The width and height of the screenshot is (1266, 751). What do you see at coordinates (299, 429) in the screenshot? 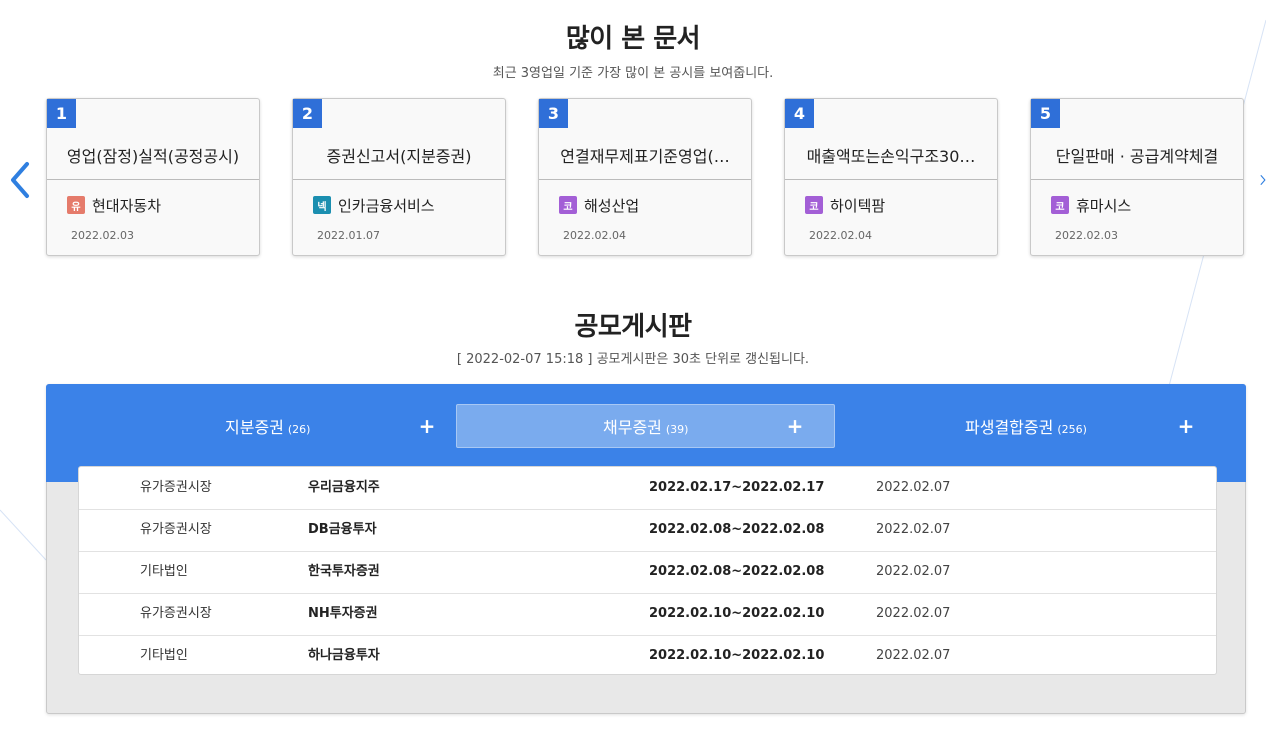
I see `tab-count: (26)` at bounding box center [299, 429].